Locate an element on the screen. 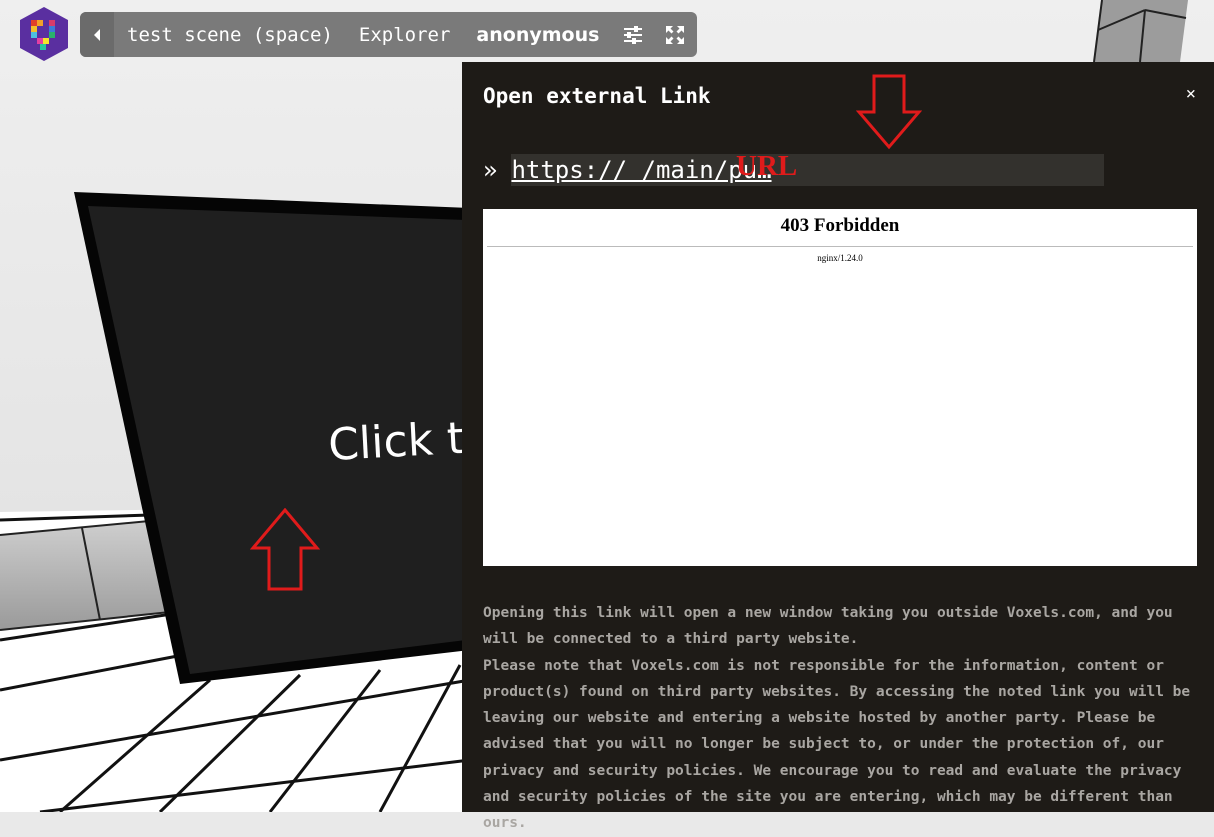  back-arrow-icon is located at coordinates (97, 34).